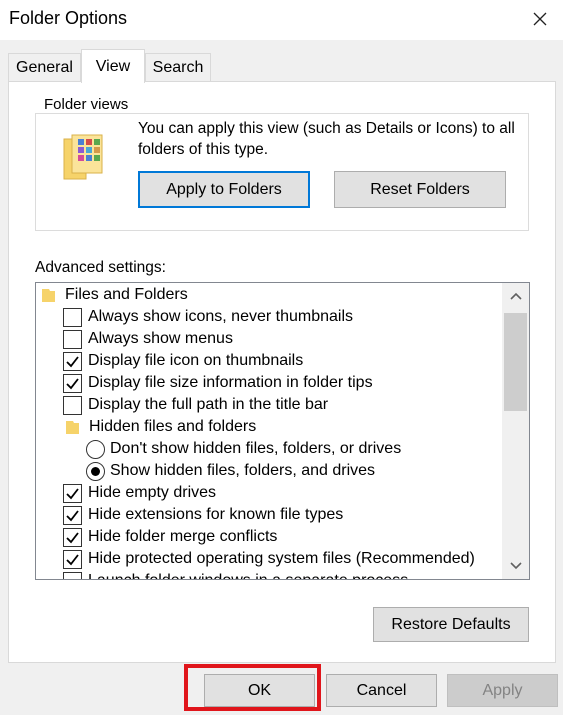 The height and width of the screenshot is (715, 563). What do you see at coordinates (183, 536) in the screenshot?
I see `list-item-label: Hide folder merge conflicts` at bounding box center [183, 536].